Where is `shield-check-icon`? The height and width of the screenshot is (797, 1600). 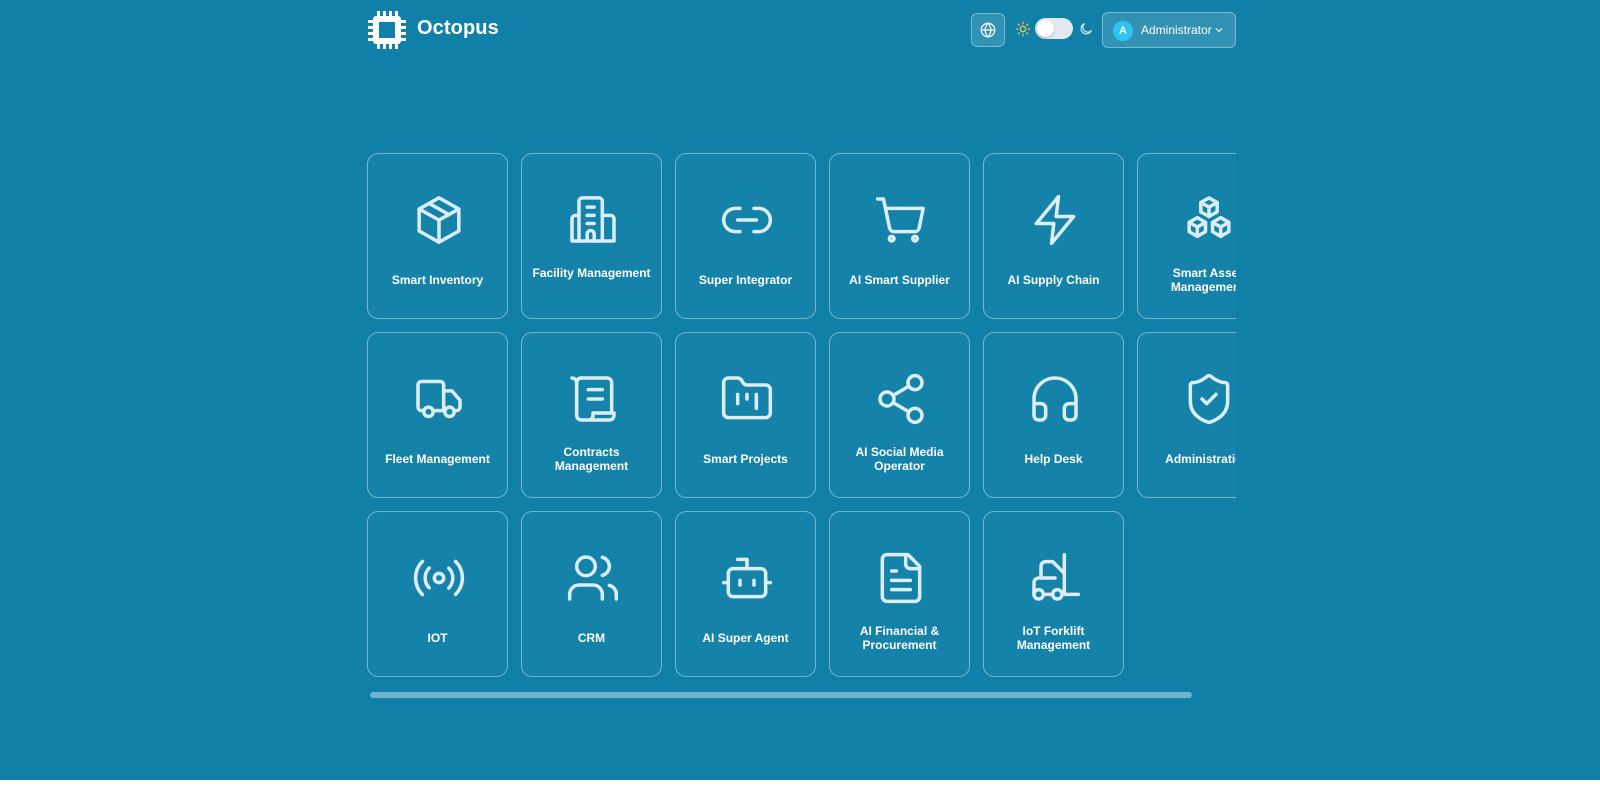
shield-check-icon is located at coordinates (1209, 399).